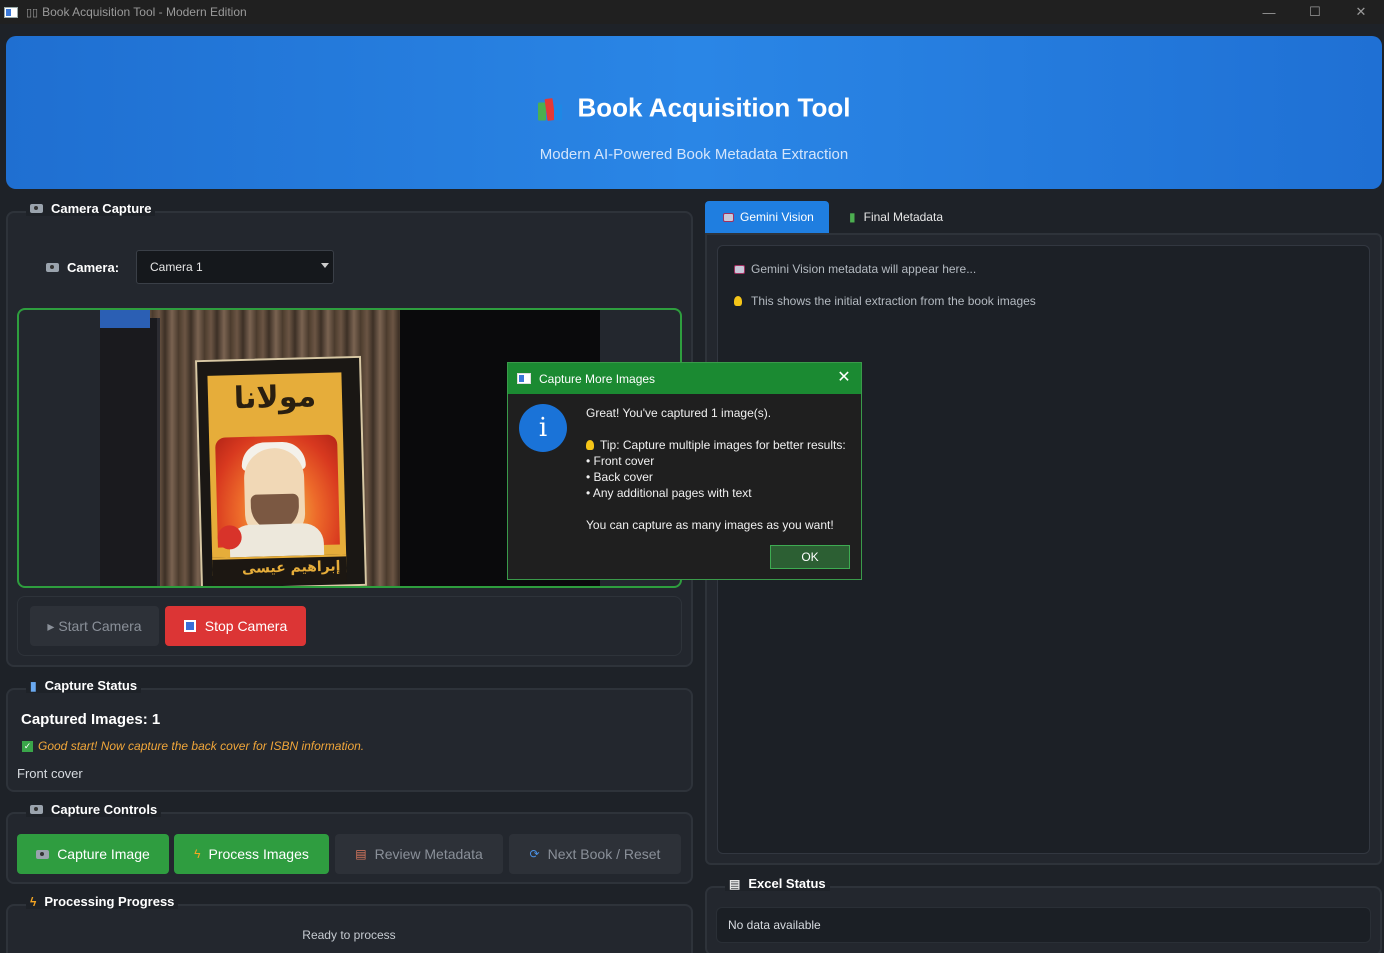 The height and width of the screenshot is (953, 1384). What do you see at coordinates (189, 626) in the screenshot?
I see `stop-icon` at bounding box center [189, 626].